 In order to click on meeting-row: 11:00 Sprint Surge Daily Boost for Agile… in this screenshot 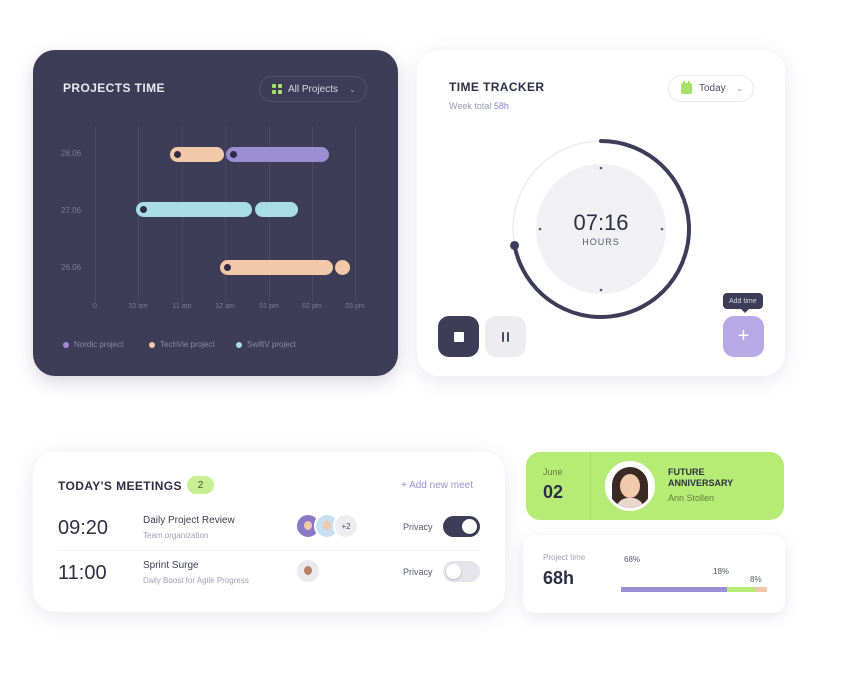, I will do `click(269, 574)`.